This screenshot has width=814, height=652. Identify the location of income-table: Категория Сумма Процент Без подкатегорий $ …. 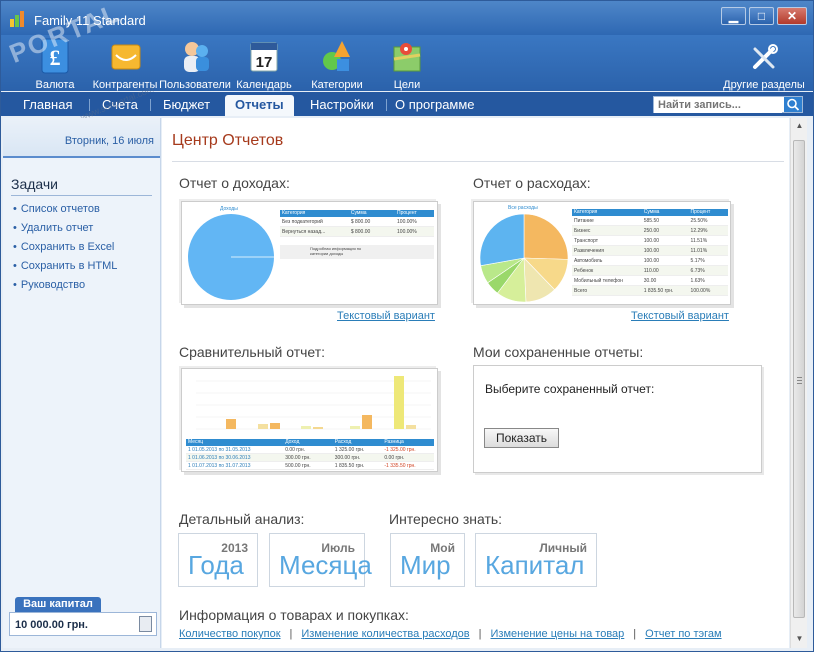
(357, 234).